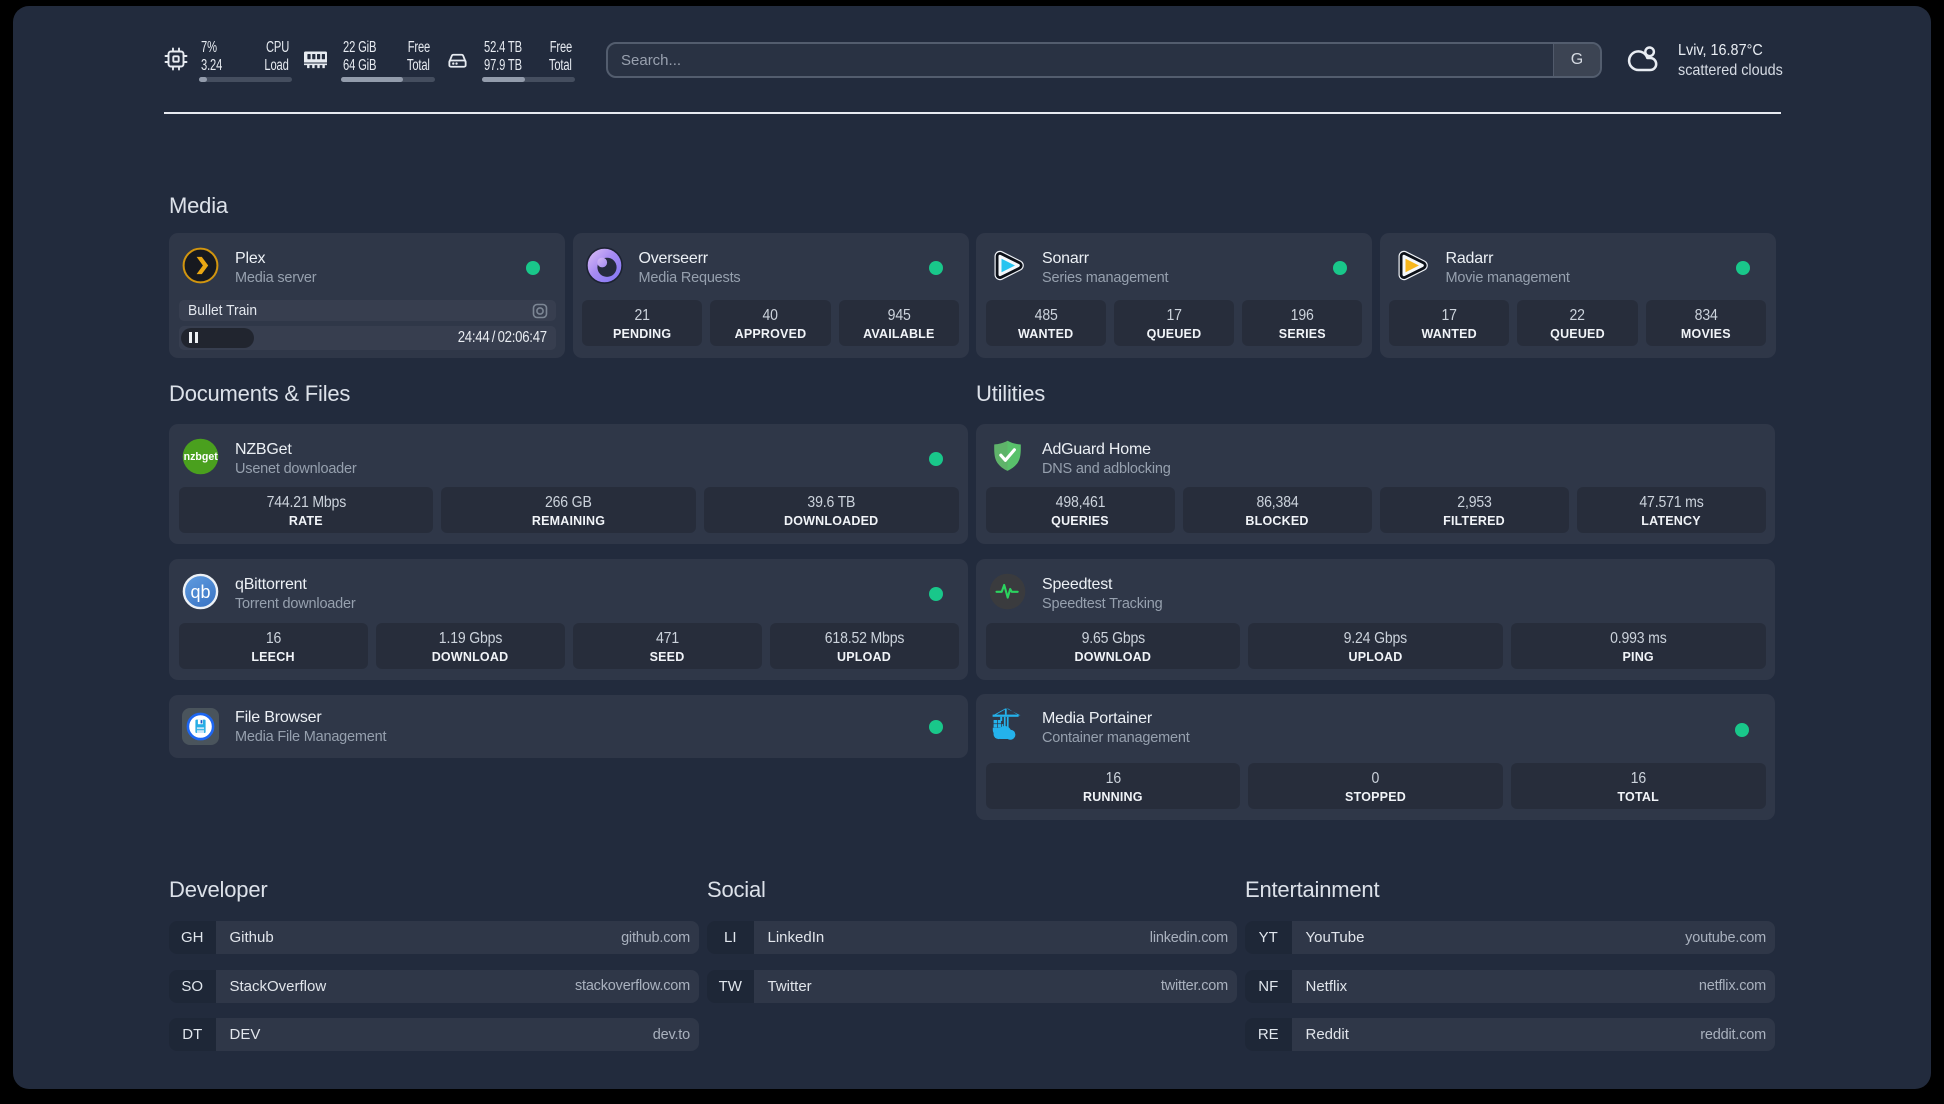 The height and width of the screenshot is (1104, 1944). Describe the element at coordinates (201, 457) in the screenshot. I see `svg-text: nzbget` at that location.